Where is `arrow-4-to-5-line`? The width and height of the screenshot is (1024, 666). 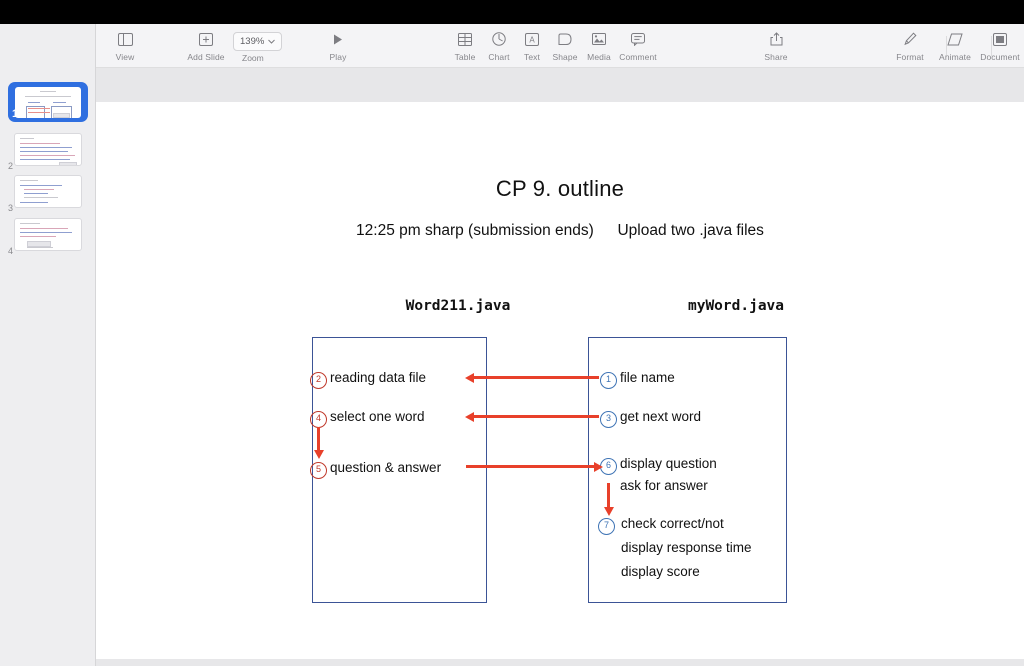
arrow-4-to-5-line is located at coordinates (318, 439).